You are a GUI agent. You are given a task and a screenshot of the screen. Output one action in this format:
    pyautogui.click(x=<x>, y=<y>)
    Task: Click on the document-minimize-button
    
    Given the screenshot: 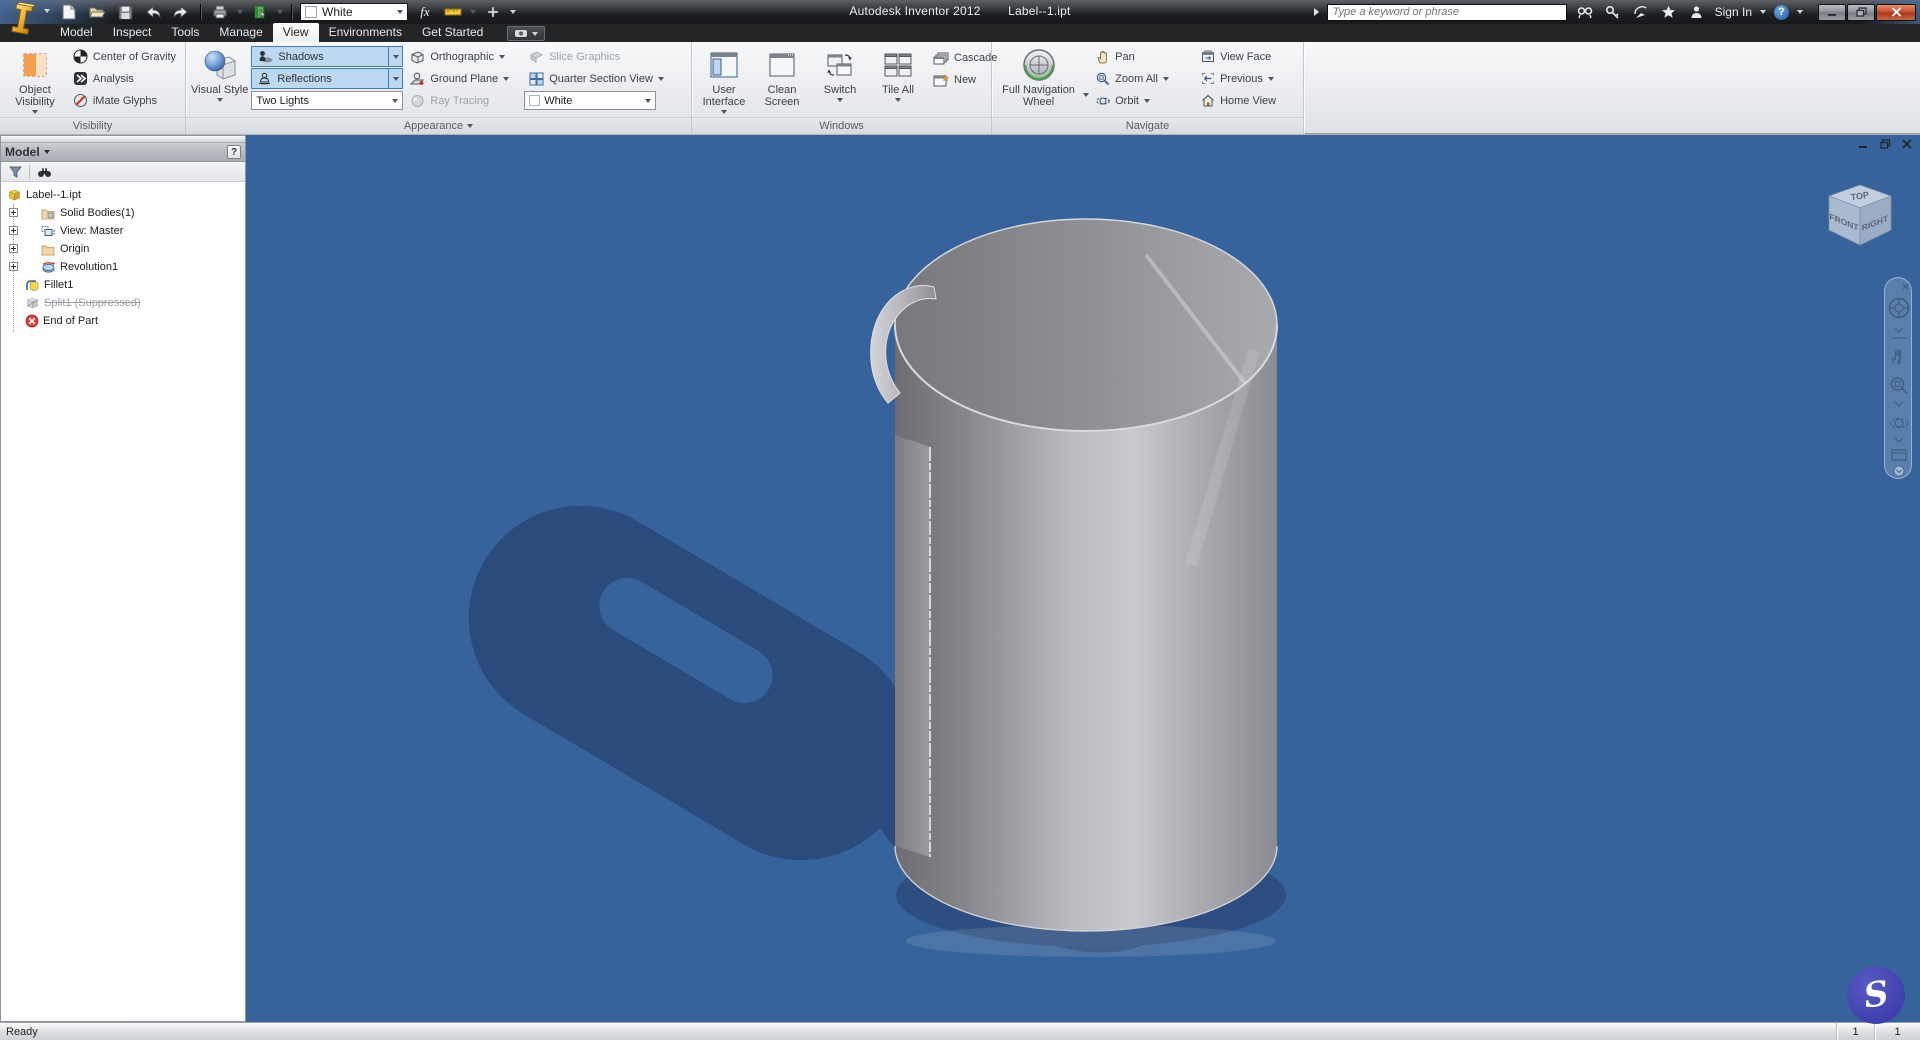 What is the action you would take?
    pyautogui.click(x=1863, y=144)
    